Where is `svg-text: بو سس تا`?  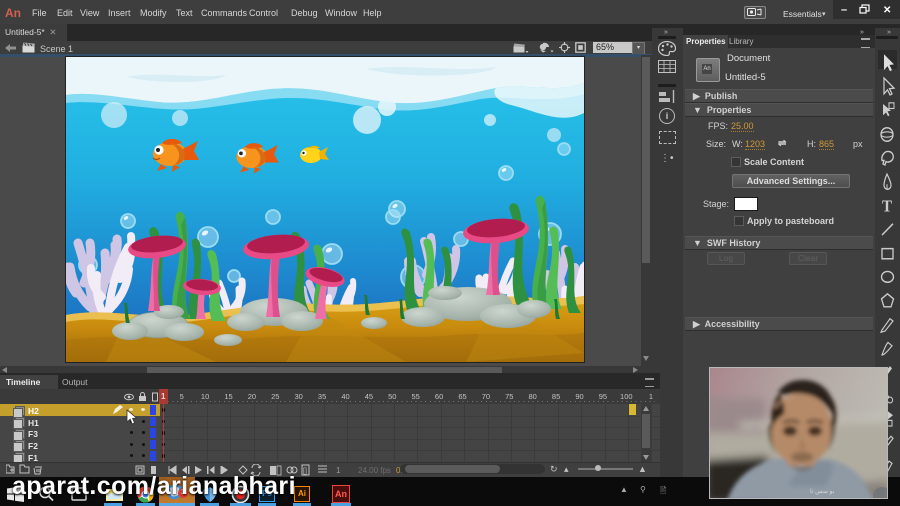 svg-text: بو سس تا is located at coordinates (822, 491).